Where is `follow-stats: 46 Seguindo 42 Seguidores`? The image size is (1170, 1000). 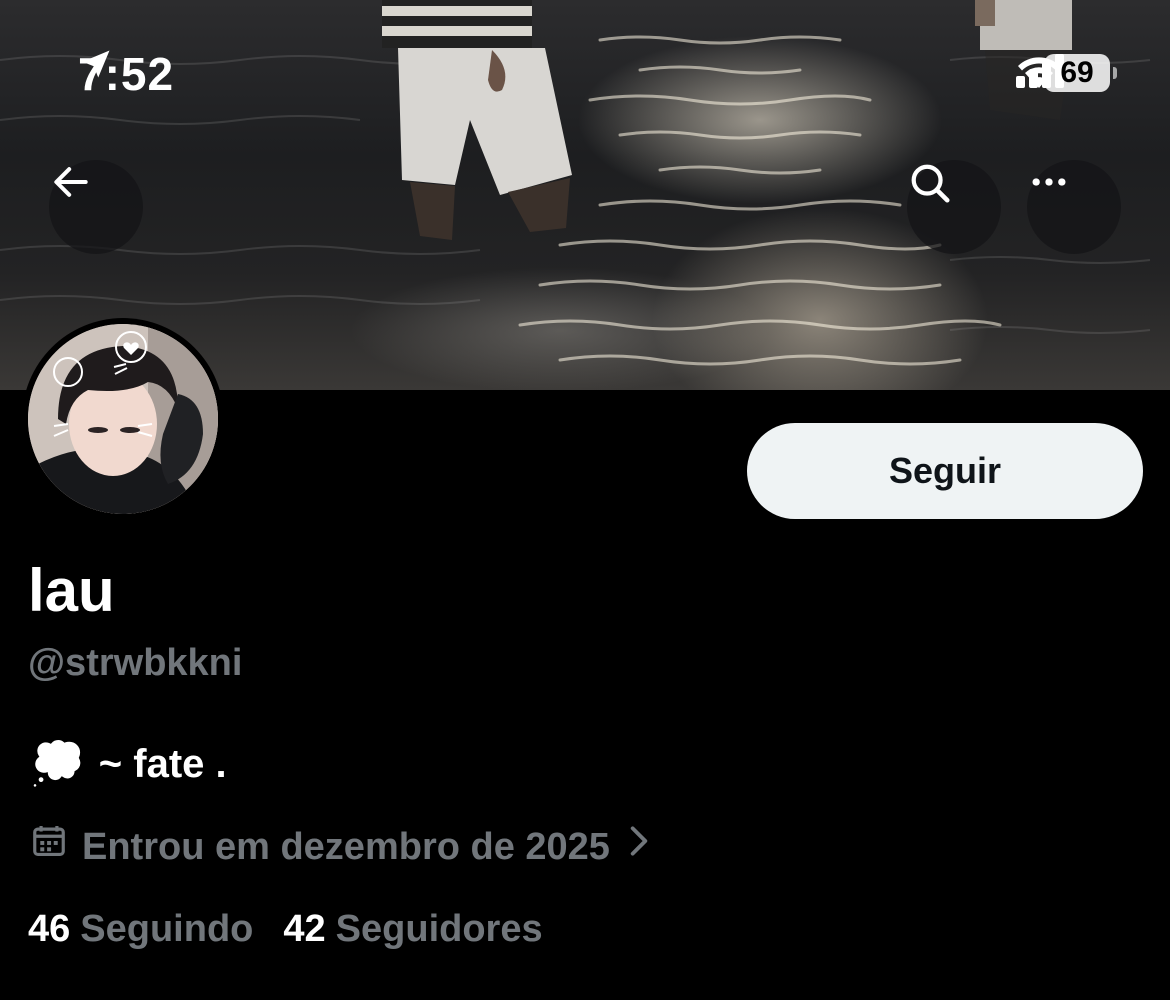
follow-stats: 46 Seguindo 42 Seguidores is located at coordinates (300, 929).